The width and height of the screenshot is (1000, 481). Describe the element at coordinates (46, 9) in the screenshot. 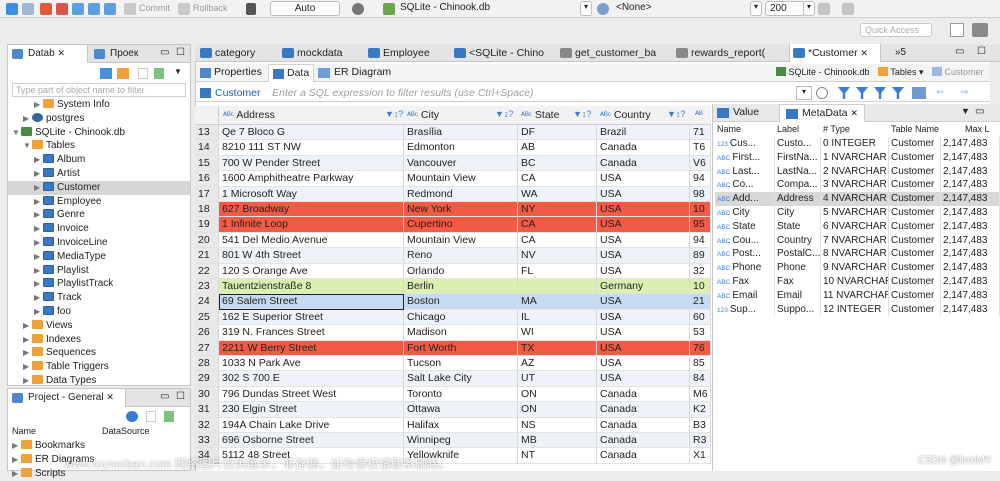

I see `invalidate-icon` at that location.